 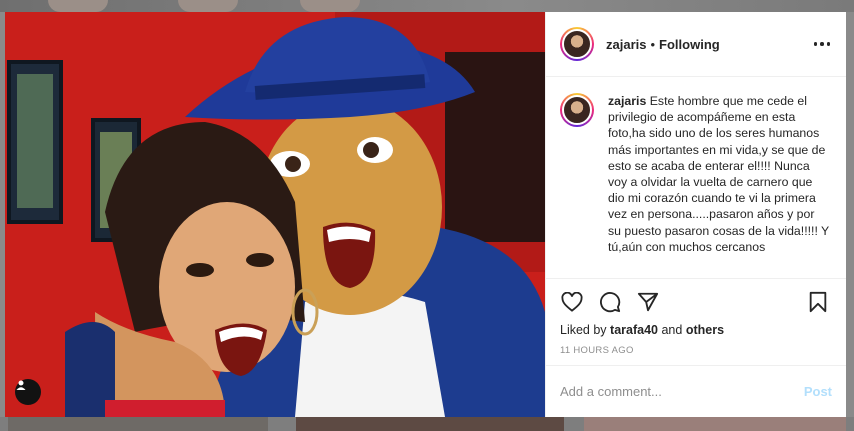 I want to click on caption-username: zajaris, so click(x=627, y=101).